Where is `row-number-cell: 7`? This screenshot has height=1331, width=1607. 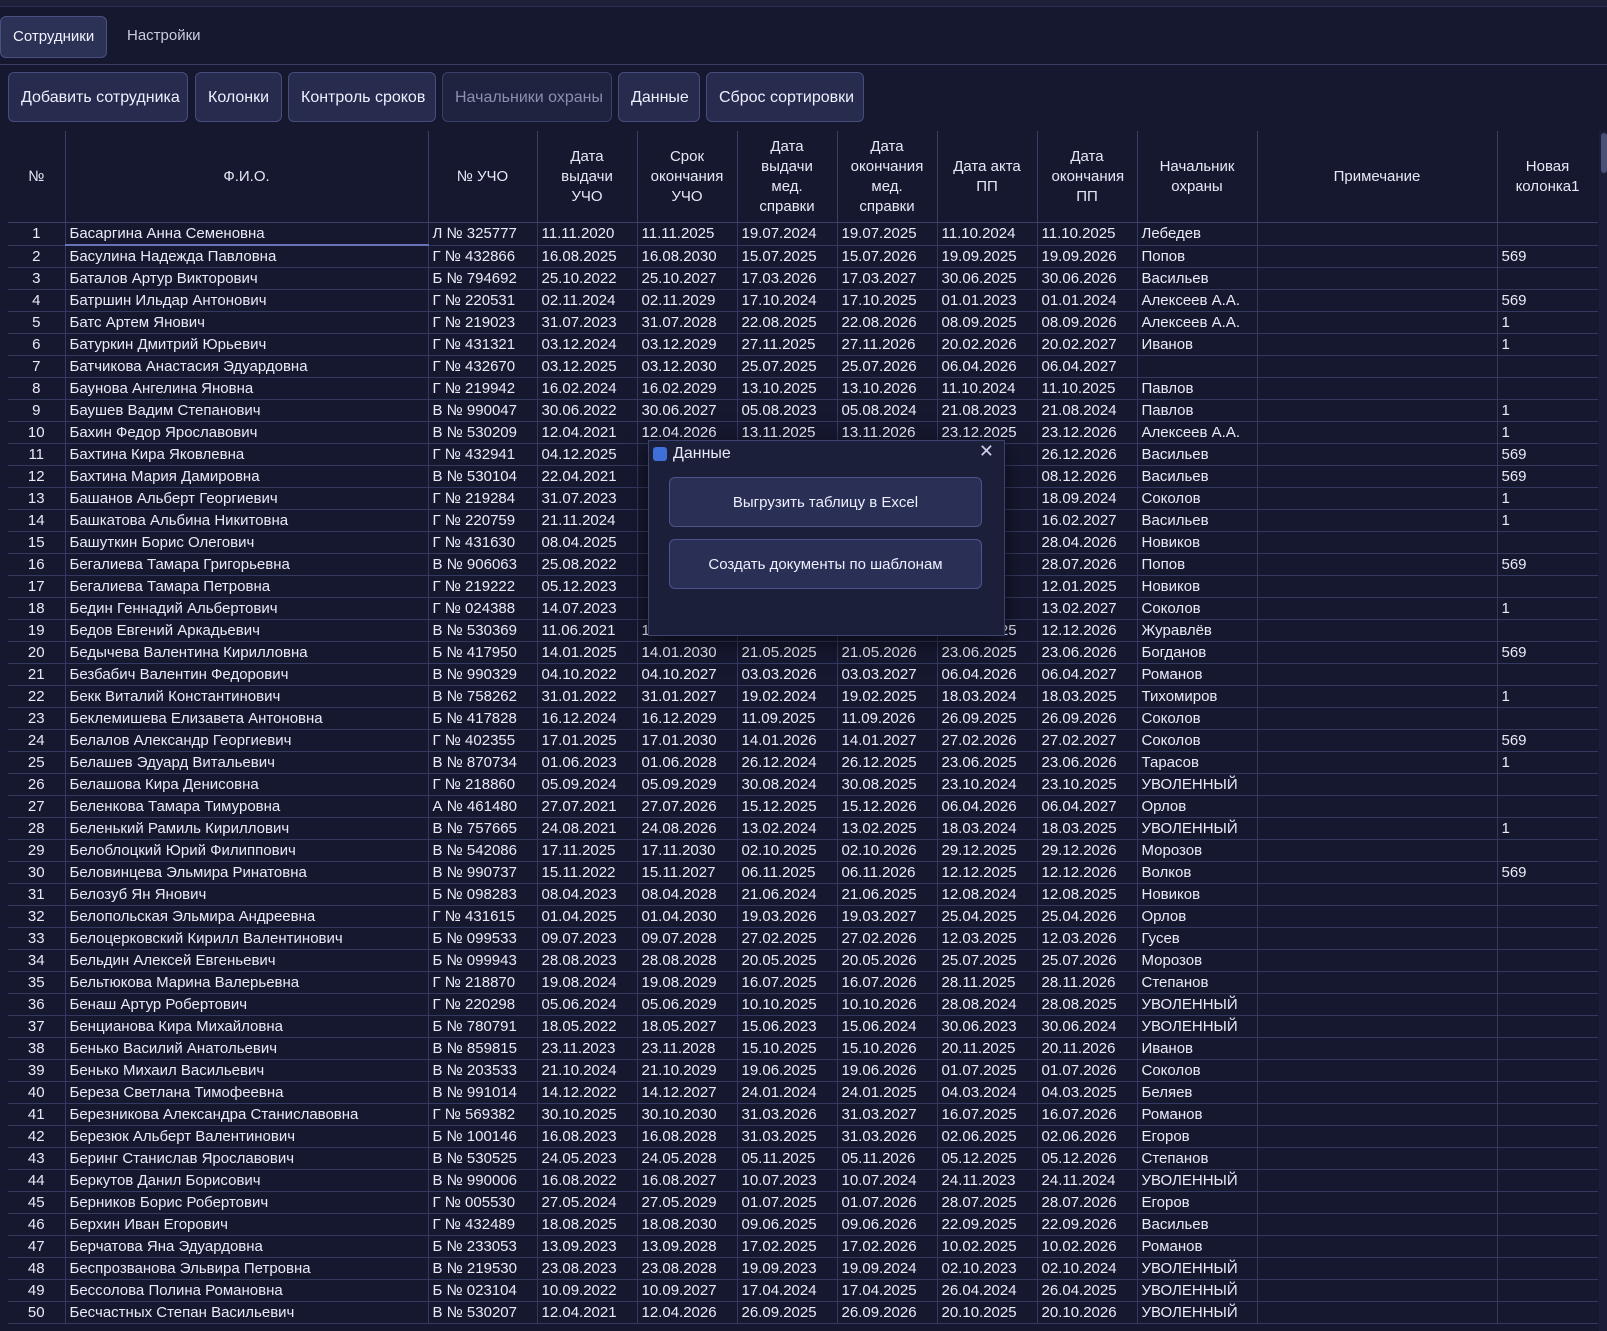 row-number-cell: 7 is located at coordinates (37, 366).